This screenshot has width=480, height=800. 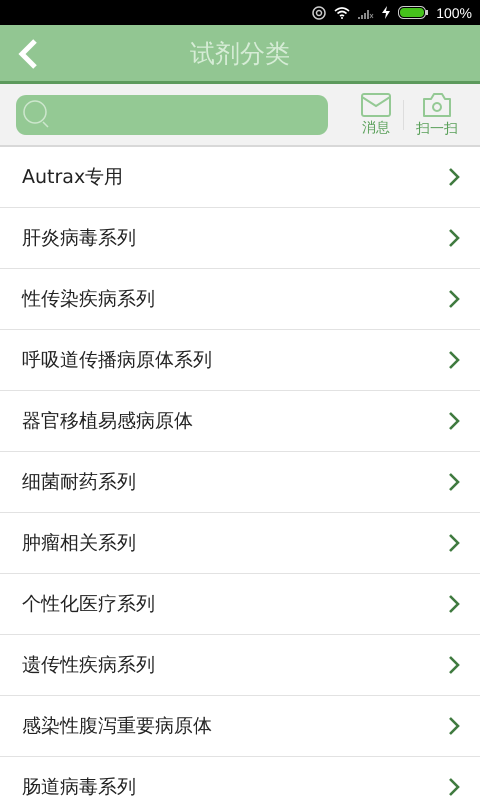 What do you see at coordinates (454, 12) in the screenshot?
I see `battery-percent: 100%` at bounding box center [454, 12].